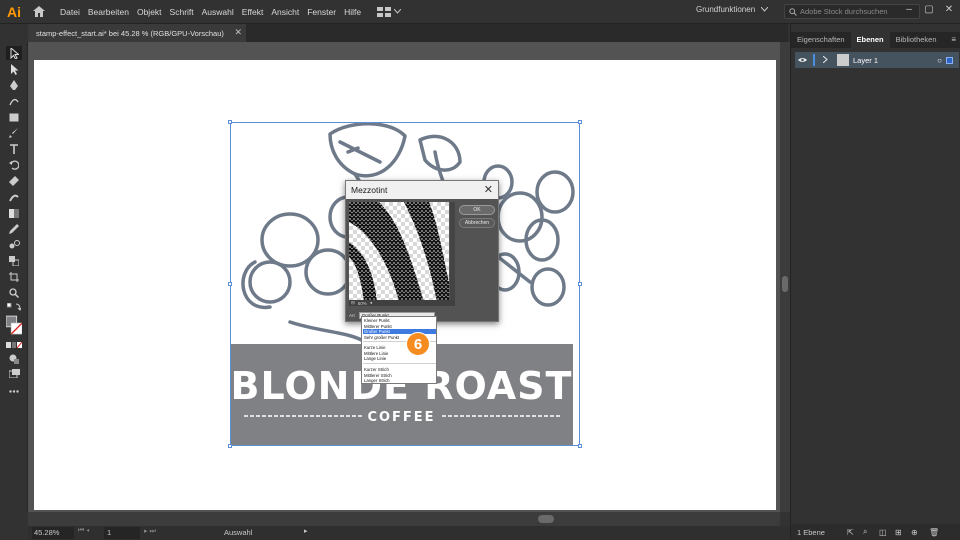 This screenshot has width=960, height=540. I want to click on option-kleiner-punkt: Kleiner Punkt, so click(399, 320).